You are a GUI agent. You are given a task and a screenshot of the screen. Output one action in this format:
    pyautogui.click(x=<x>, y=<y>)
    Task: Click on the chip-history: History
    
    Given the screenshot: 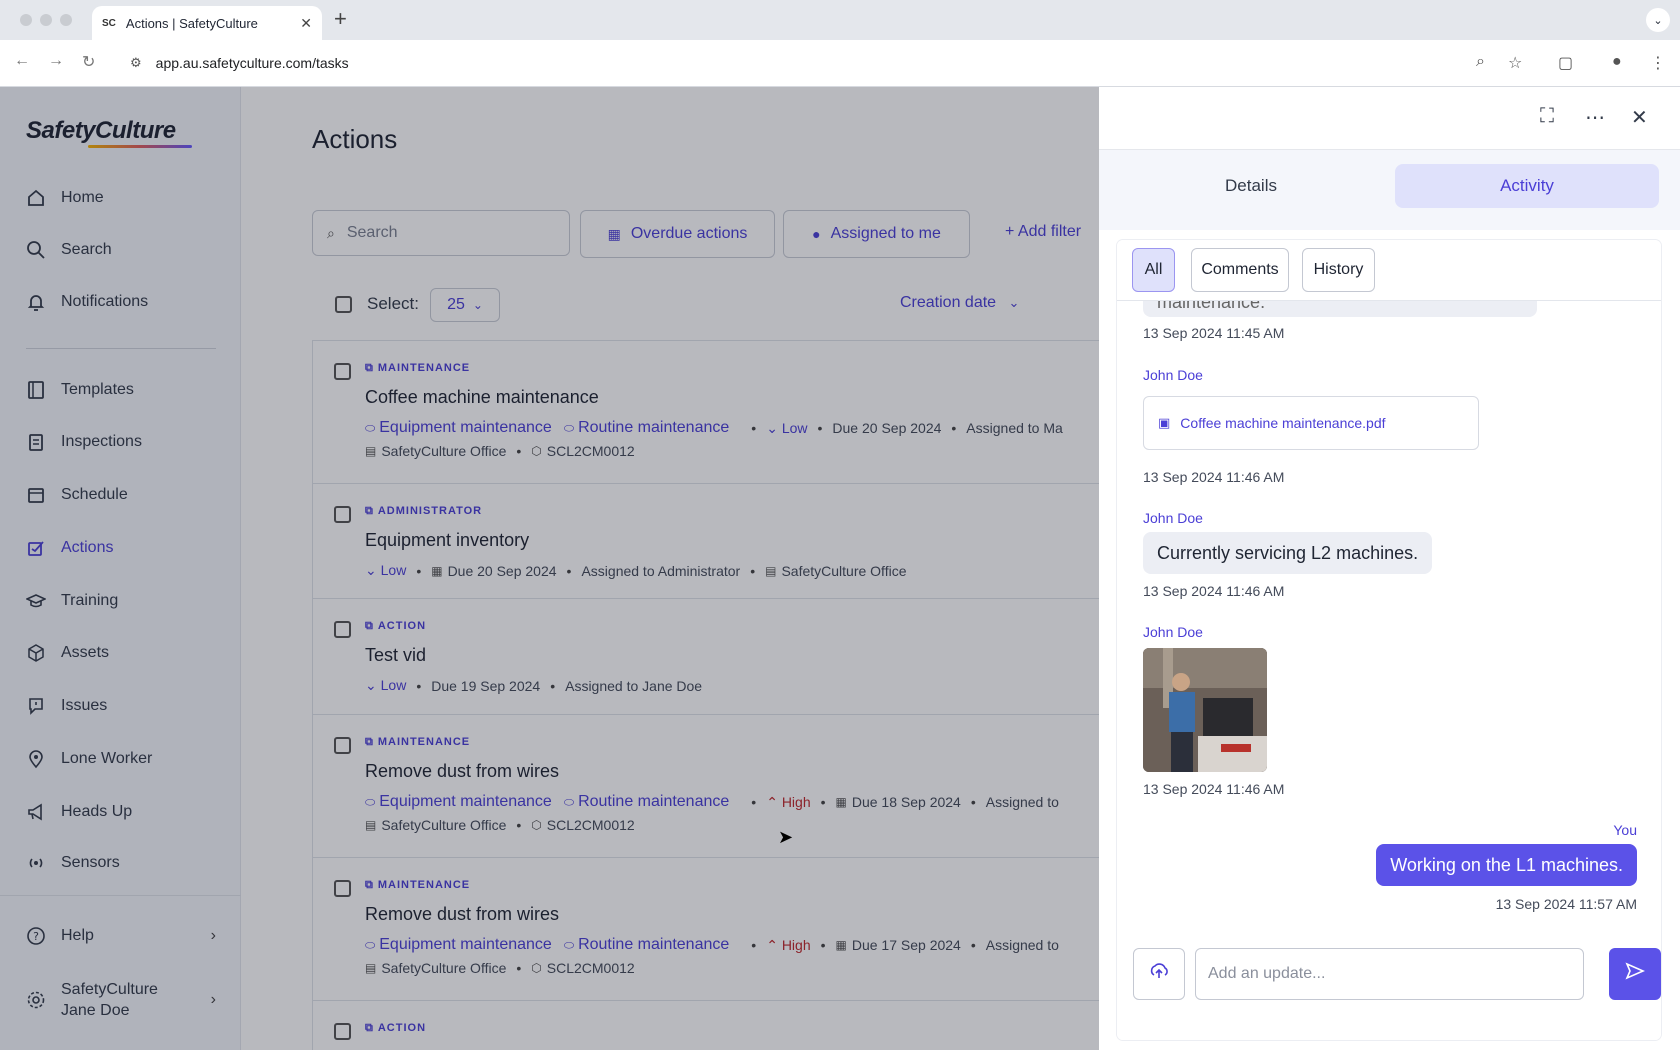 What is the action you would take?
    pyautogui.click(x=1338, y=270)
    